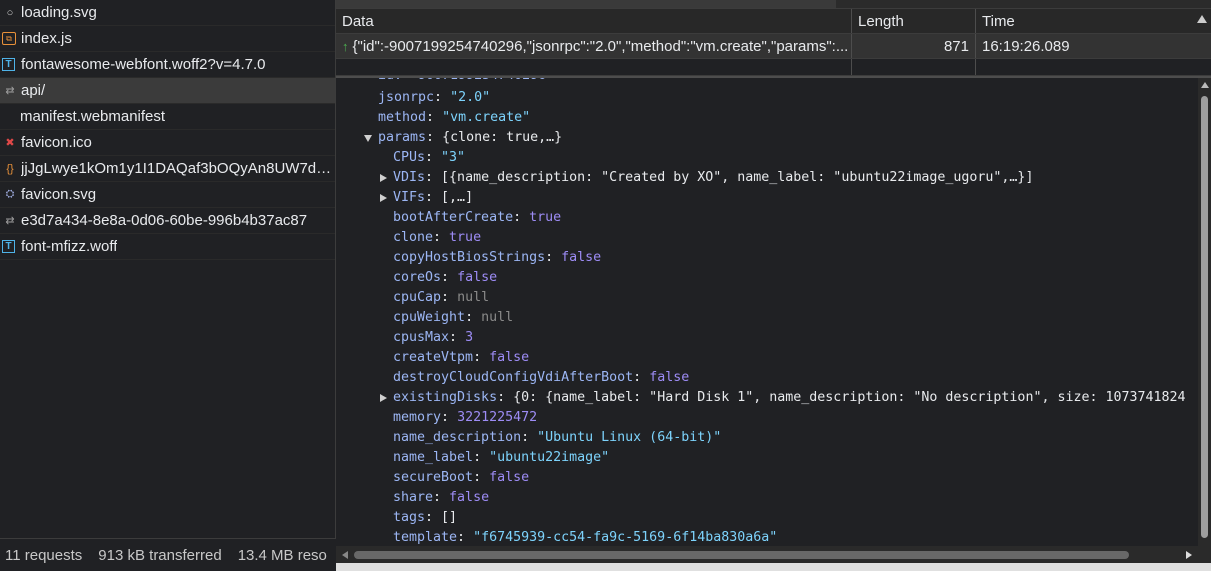 The image size is (1211, 571). I want to click on request-row: ⇄ e3d7a434-8e8a-0d06-60be-996b4b37ac87, so click(167, 221).